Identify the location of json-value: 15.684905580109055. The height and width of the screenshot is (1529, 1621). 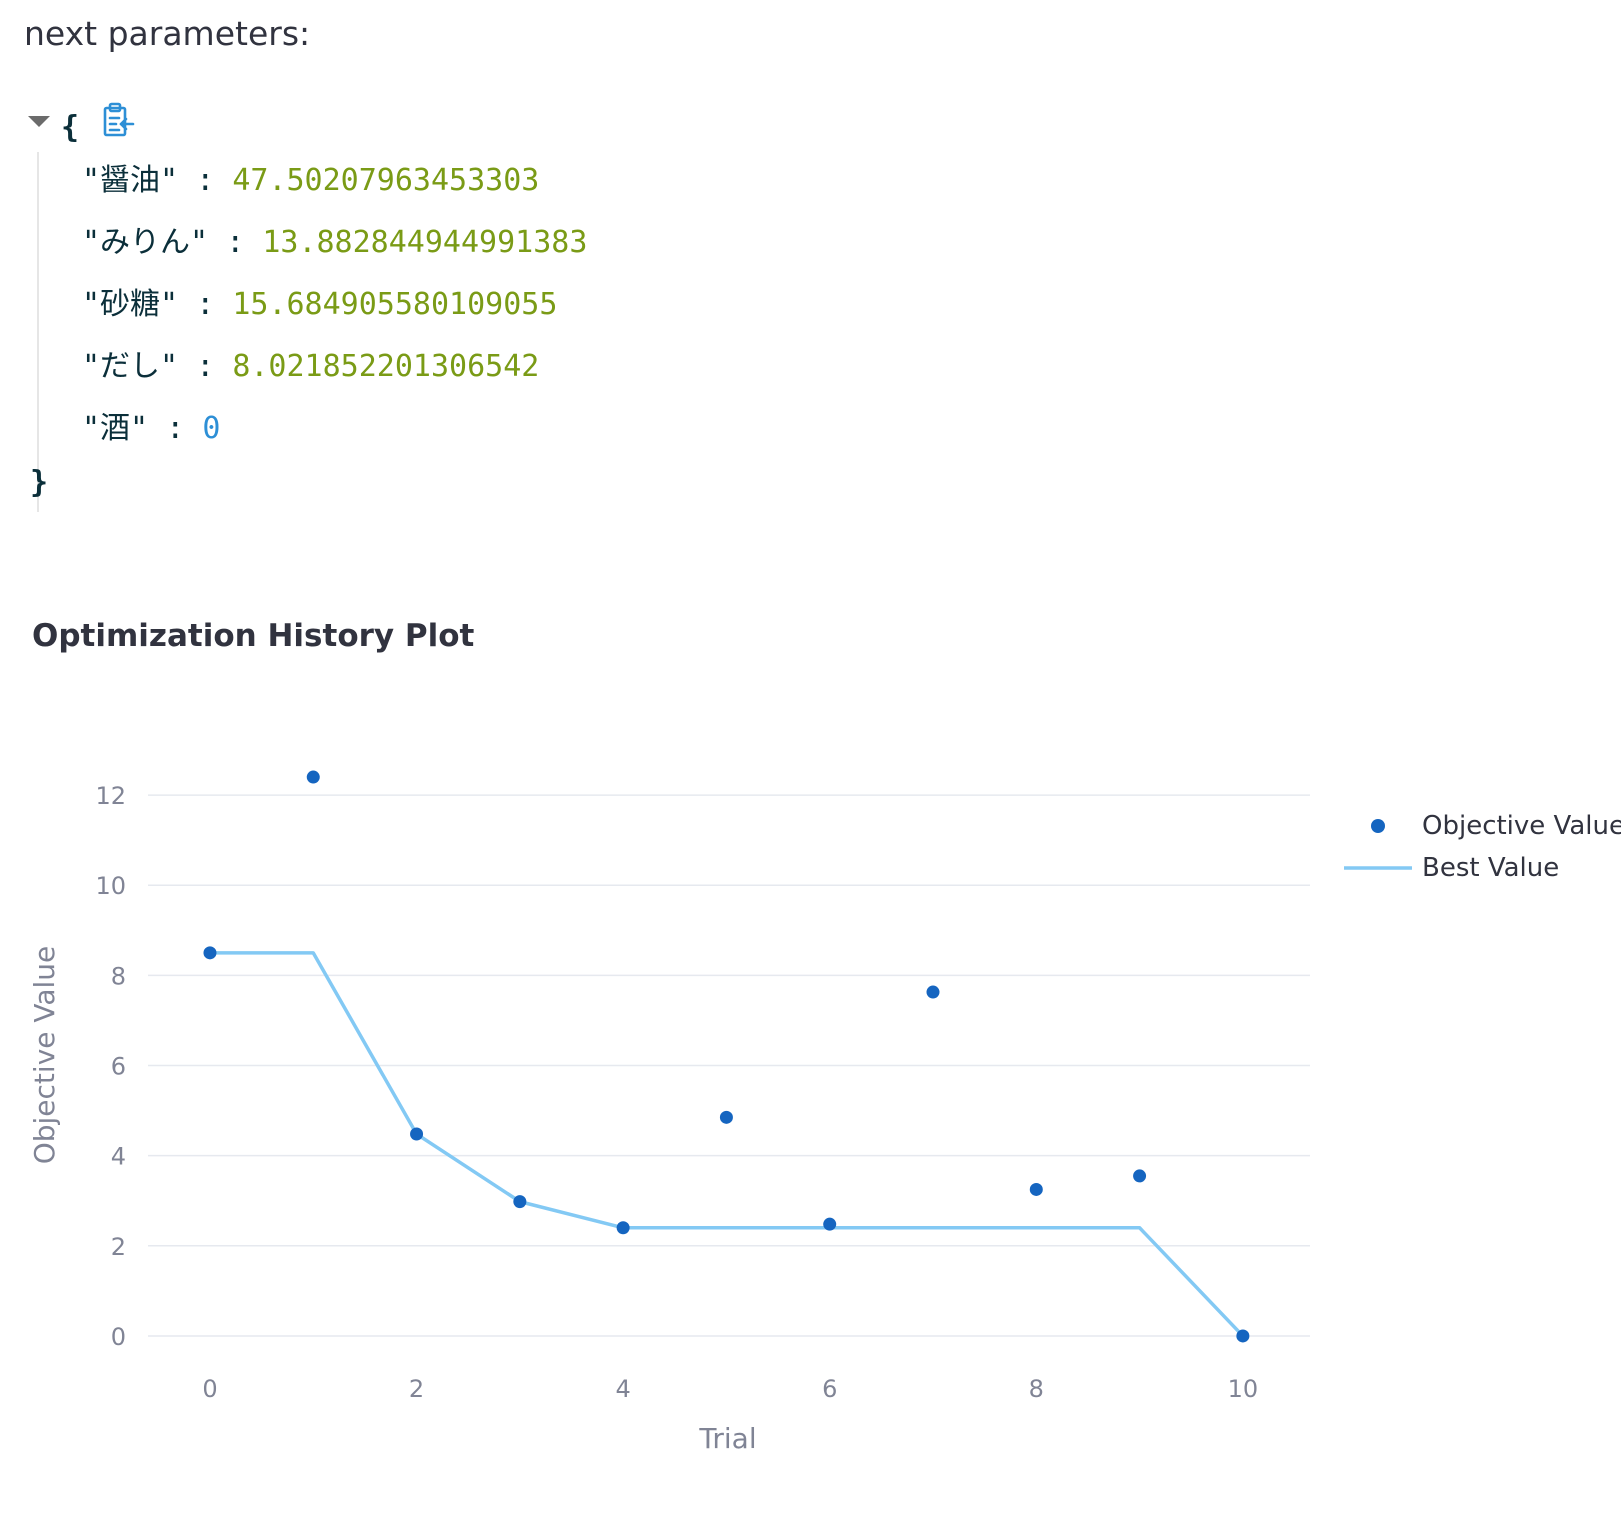
(395, 304).